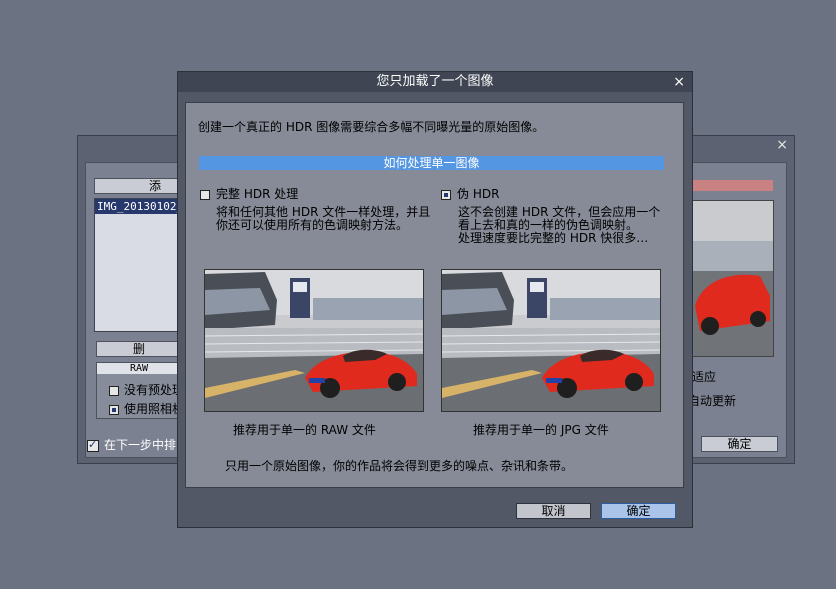 The image size is (836, 589). I want to click on preview-image, so click(731, 278).